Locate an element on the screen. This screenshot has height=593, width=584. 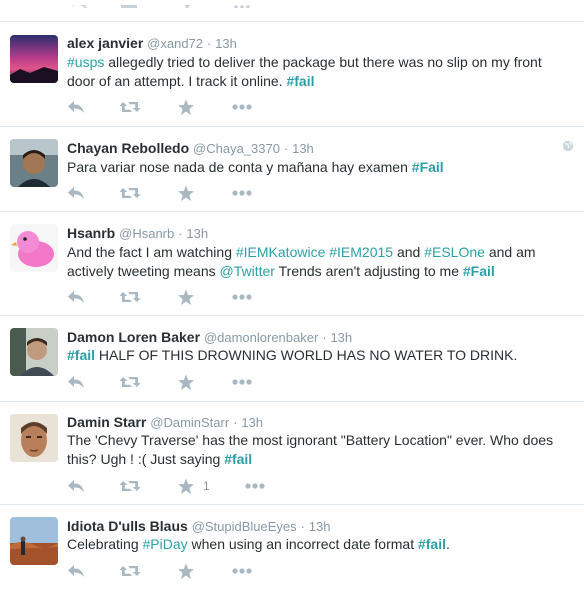
tweet-text-segment: when using an incorrect date format is located at coordinates (302, 544).